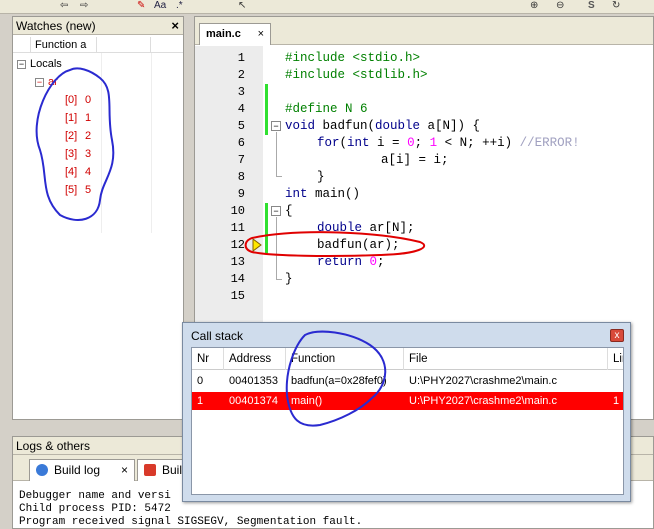 The height and width of the screenshot is (529, 654). I want to click on close-icon: x, so click(617, 335).